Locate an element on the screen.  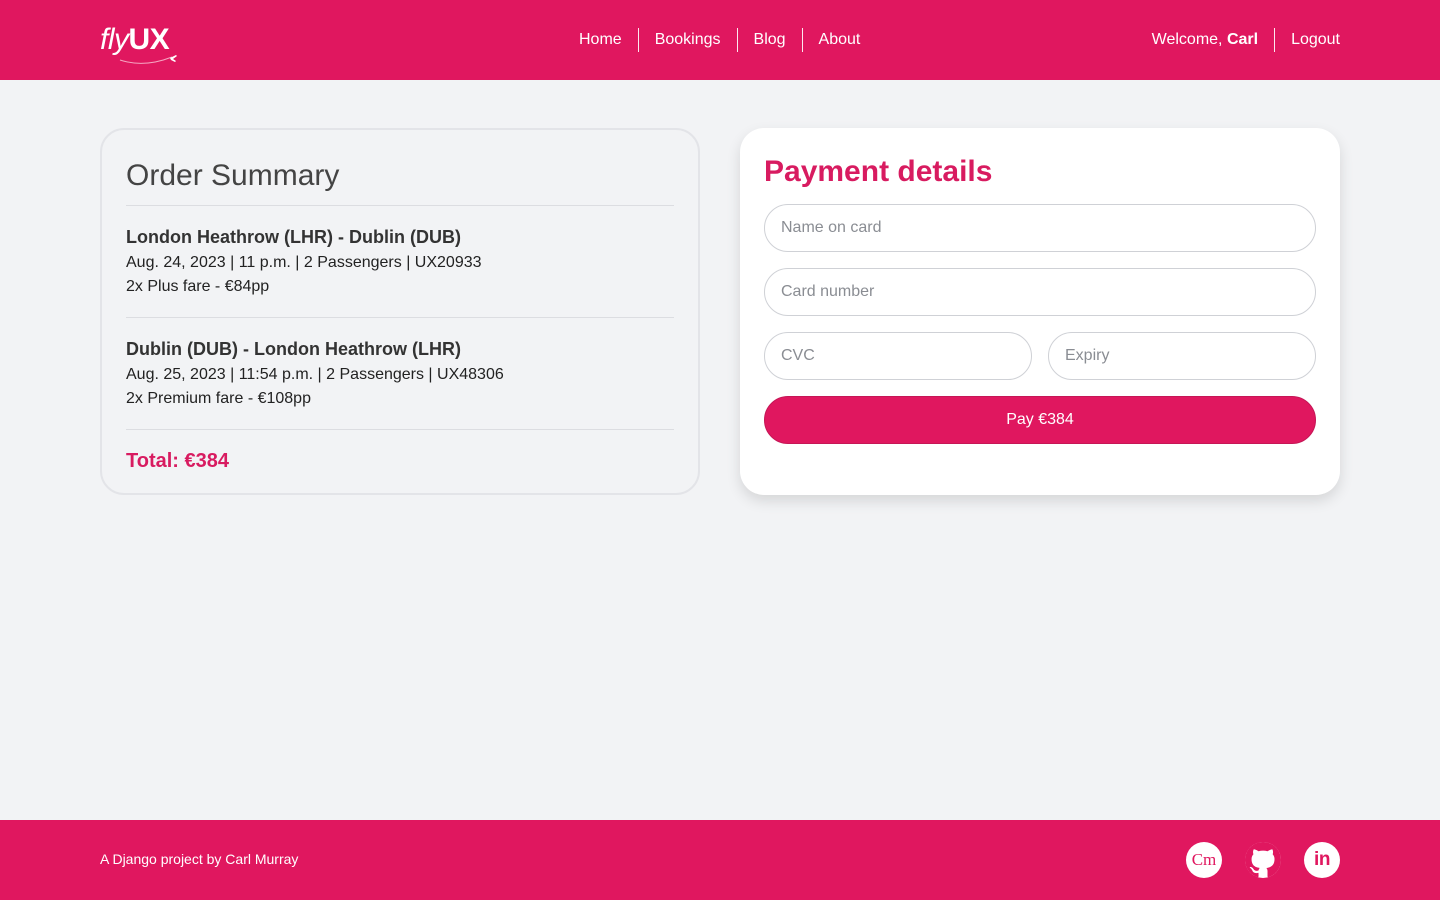
main-nav: Home Bookings Blog About is located at coordinates (719, 40).